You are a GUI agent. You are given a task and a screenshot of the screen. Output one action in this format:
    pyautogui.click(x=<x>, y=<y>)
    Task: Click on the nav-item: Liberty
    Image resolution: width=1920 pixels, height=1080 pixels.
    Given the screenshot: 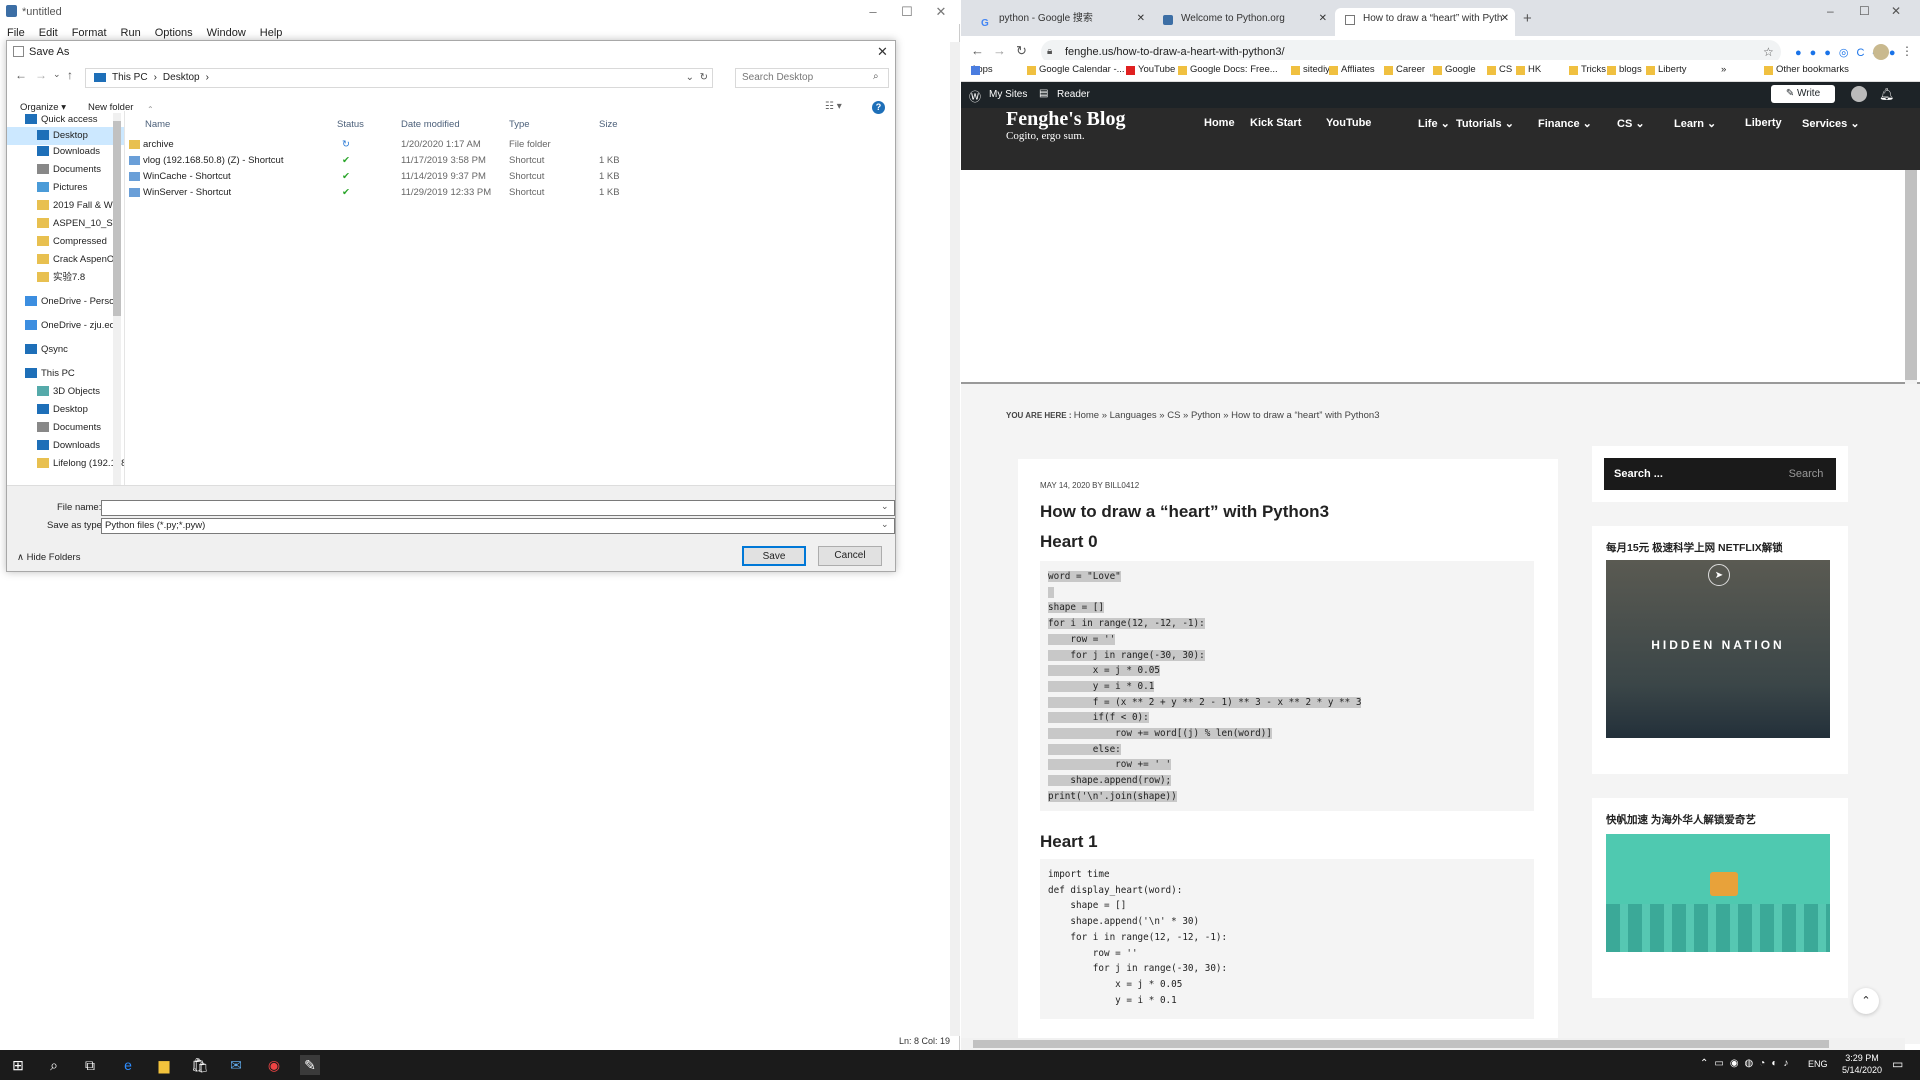 What is the action you would take?
    pyautogui.click(x=1763, y=123)
    